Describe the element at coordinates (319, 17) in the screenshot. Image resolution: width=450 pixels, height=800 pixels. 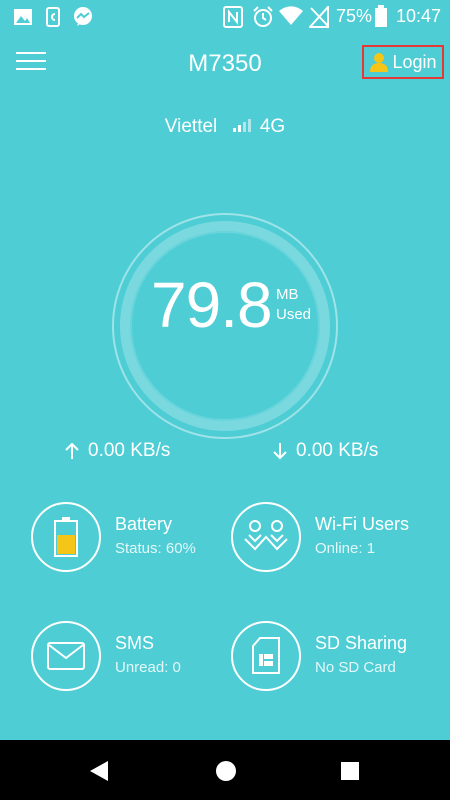
I see `no-signal-icon` at that location.